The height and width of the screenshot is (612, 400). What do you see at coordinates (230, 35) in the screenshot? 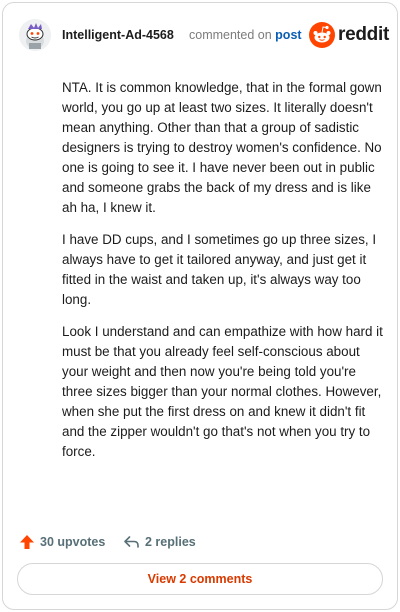
I see `comment-action-text: commented on` at bounding box center [230, 35].